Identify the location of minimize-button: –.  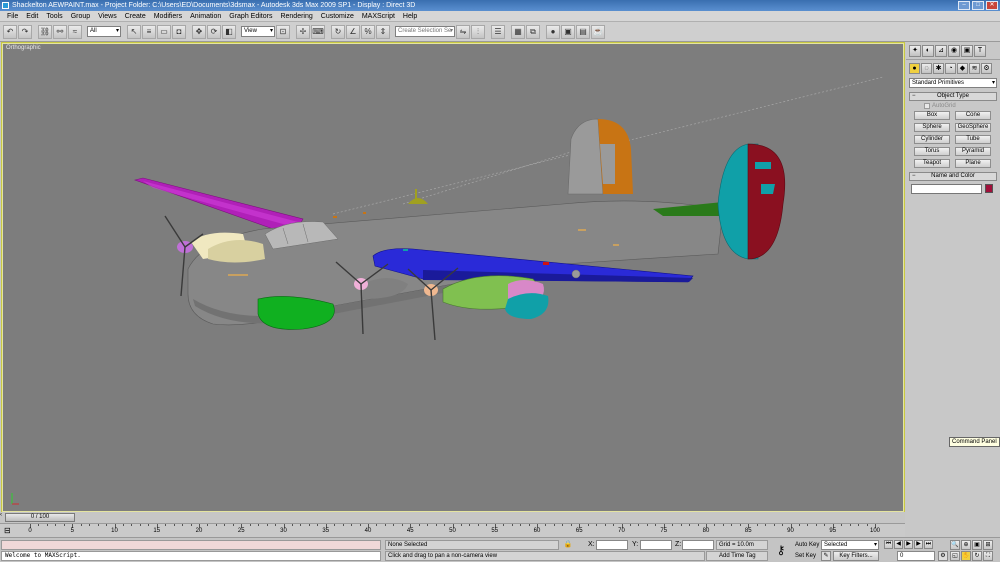
(964, 5).